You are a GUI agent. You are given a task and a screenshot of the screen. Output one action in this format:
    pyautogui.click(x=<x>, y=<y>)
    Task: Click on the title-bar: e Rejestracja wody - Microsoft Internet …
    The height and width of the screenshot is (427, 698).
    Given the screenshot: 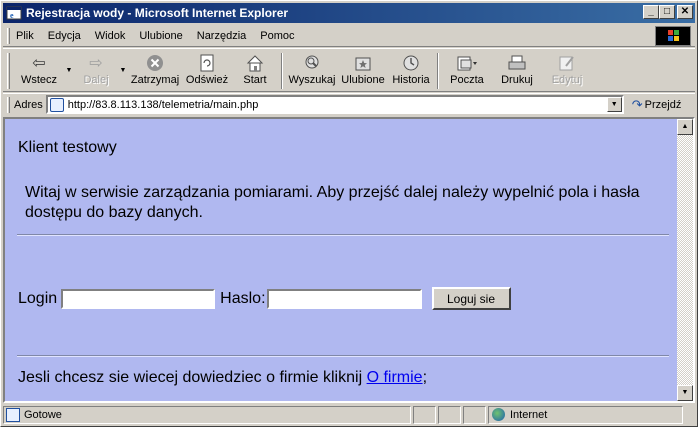 What is the action you would take?
    pyautogui.click(x=349, y=13)
    